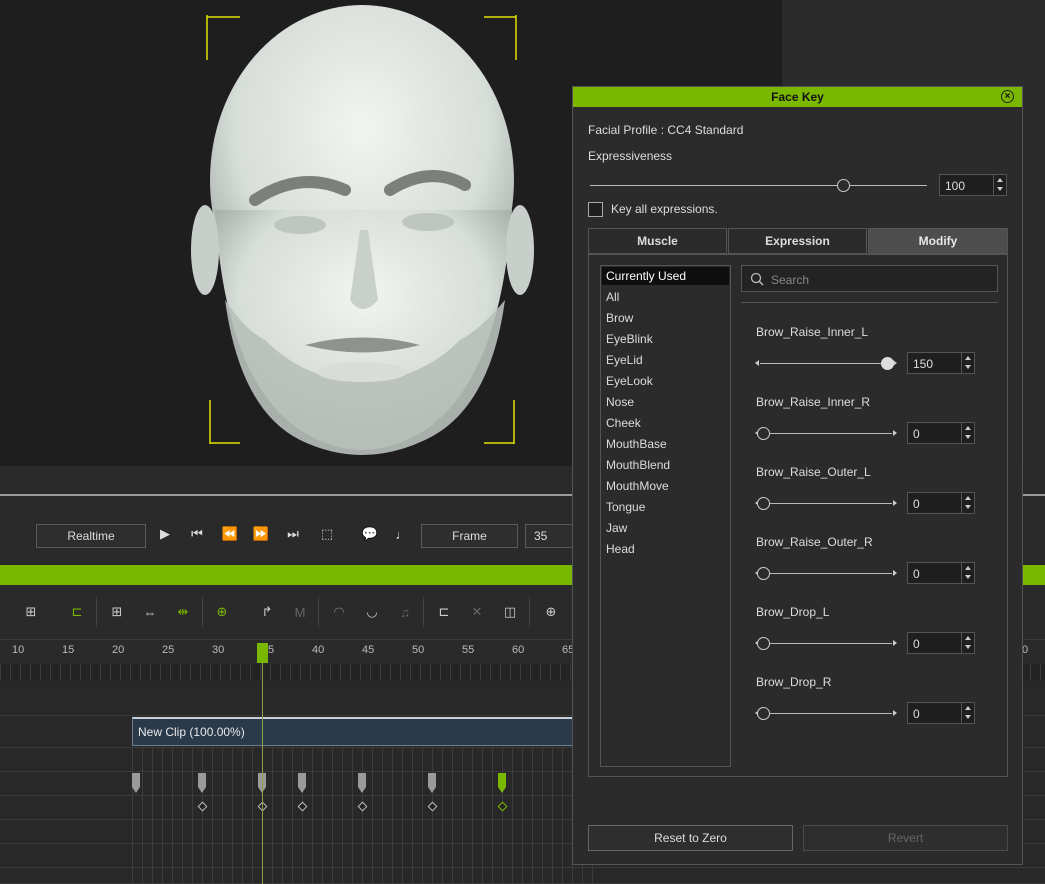  What do you see at coordinates (405, 612) in the screenshot?
I see `audio-icon: ♫` at bounding box center [405, 612].